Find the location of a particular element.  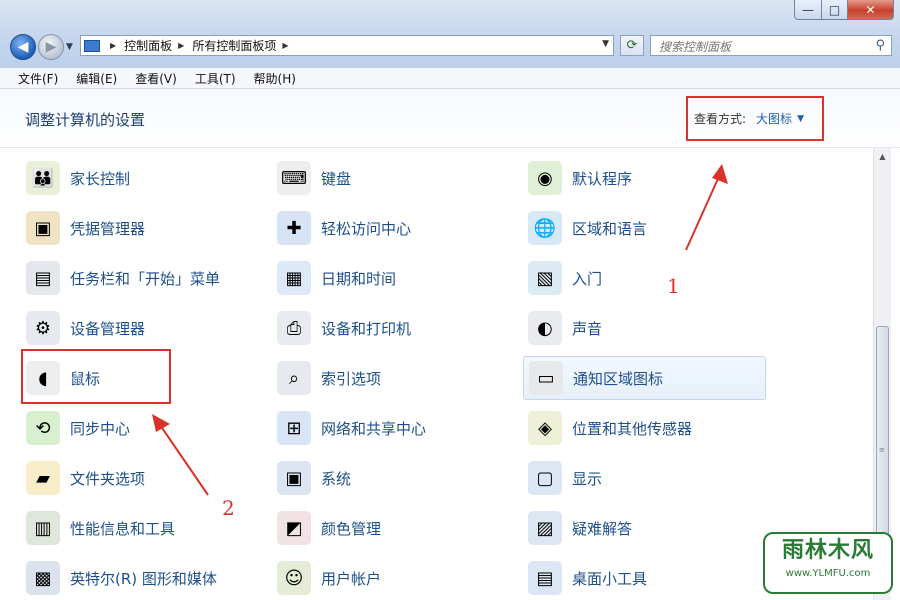

minimize-button: — is located at coordinates (808, 10).